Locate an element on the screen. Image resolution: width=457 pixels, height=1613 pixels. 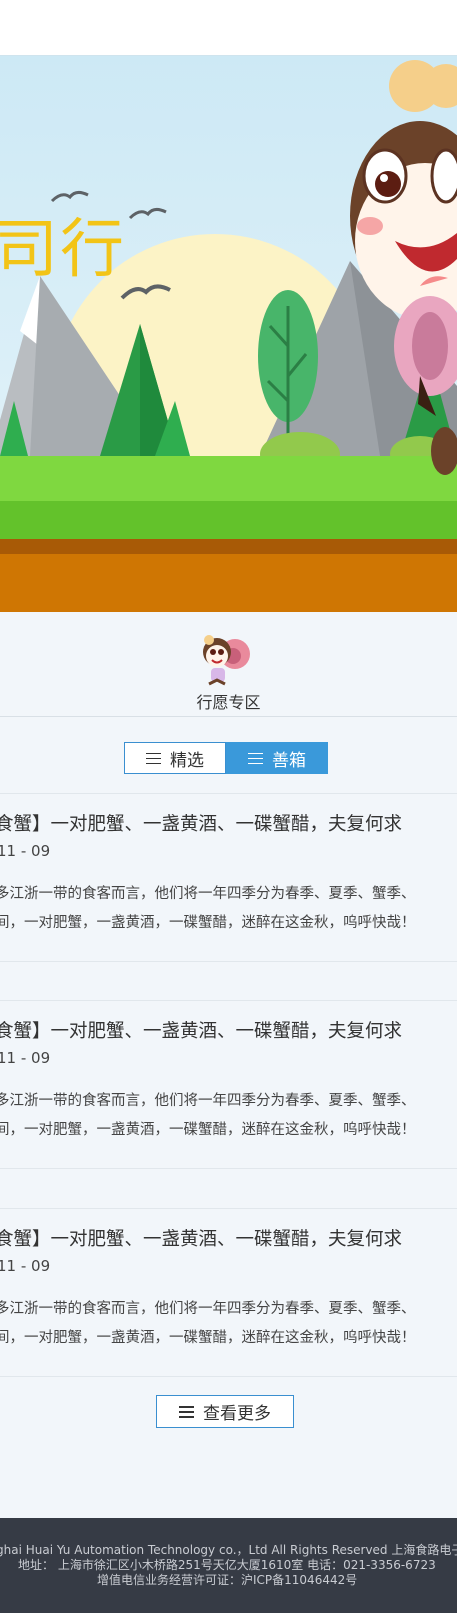
wish-zone-label: 行愿专区 is located at coordinates (228, 702).